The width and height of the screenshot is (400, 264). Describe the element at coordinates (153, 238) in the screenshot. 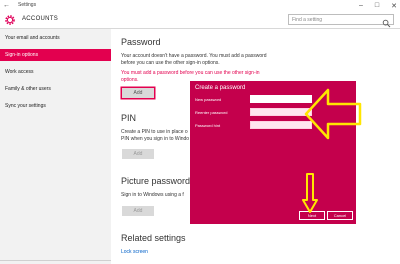

I see `related-settings-heading: Related settings` at that location.